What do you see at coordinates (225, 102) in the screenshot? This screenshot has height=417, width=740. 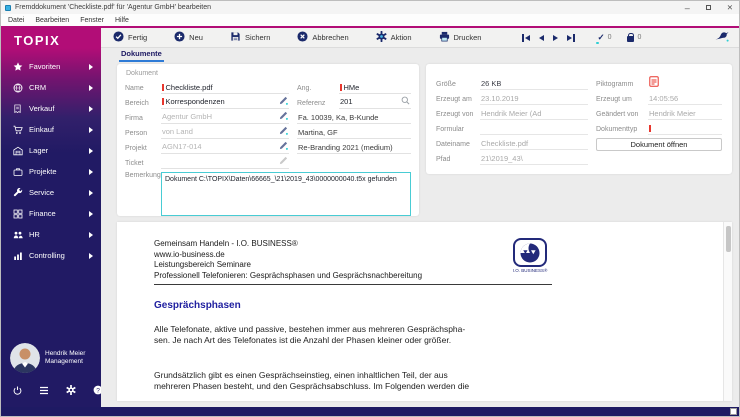 I see `bereich-field: Korrespondenzen` at bounding box center [225, 102].